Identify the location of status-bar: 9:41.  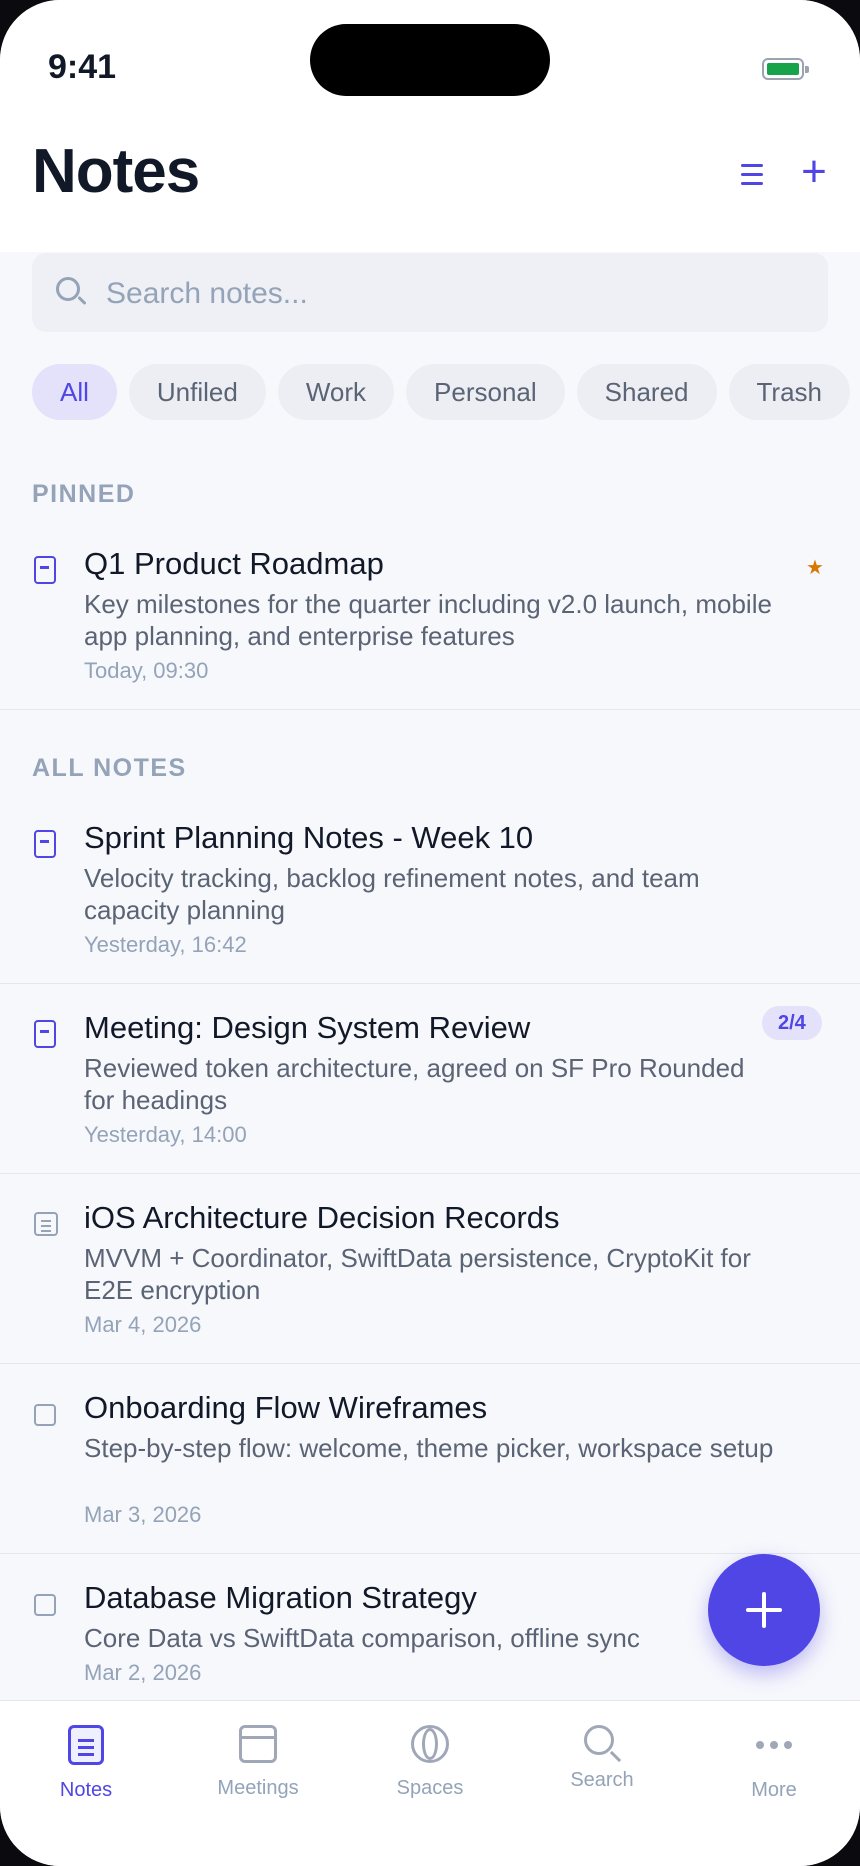
(430, 55).